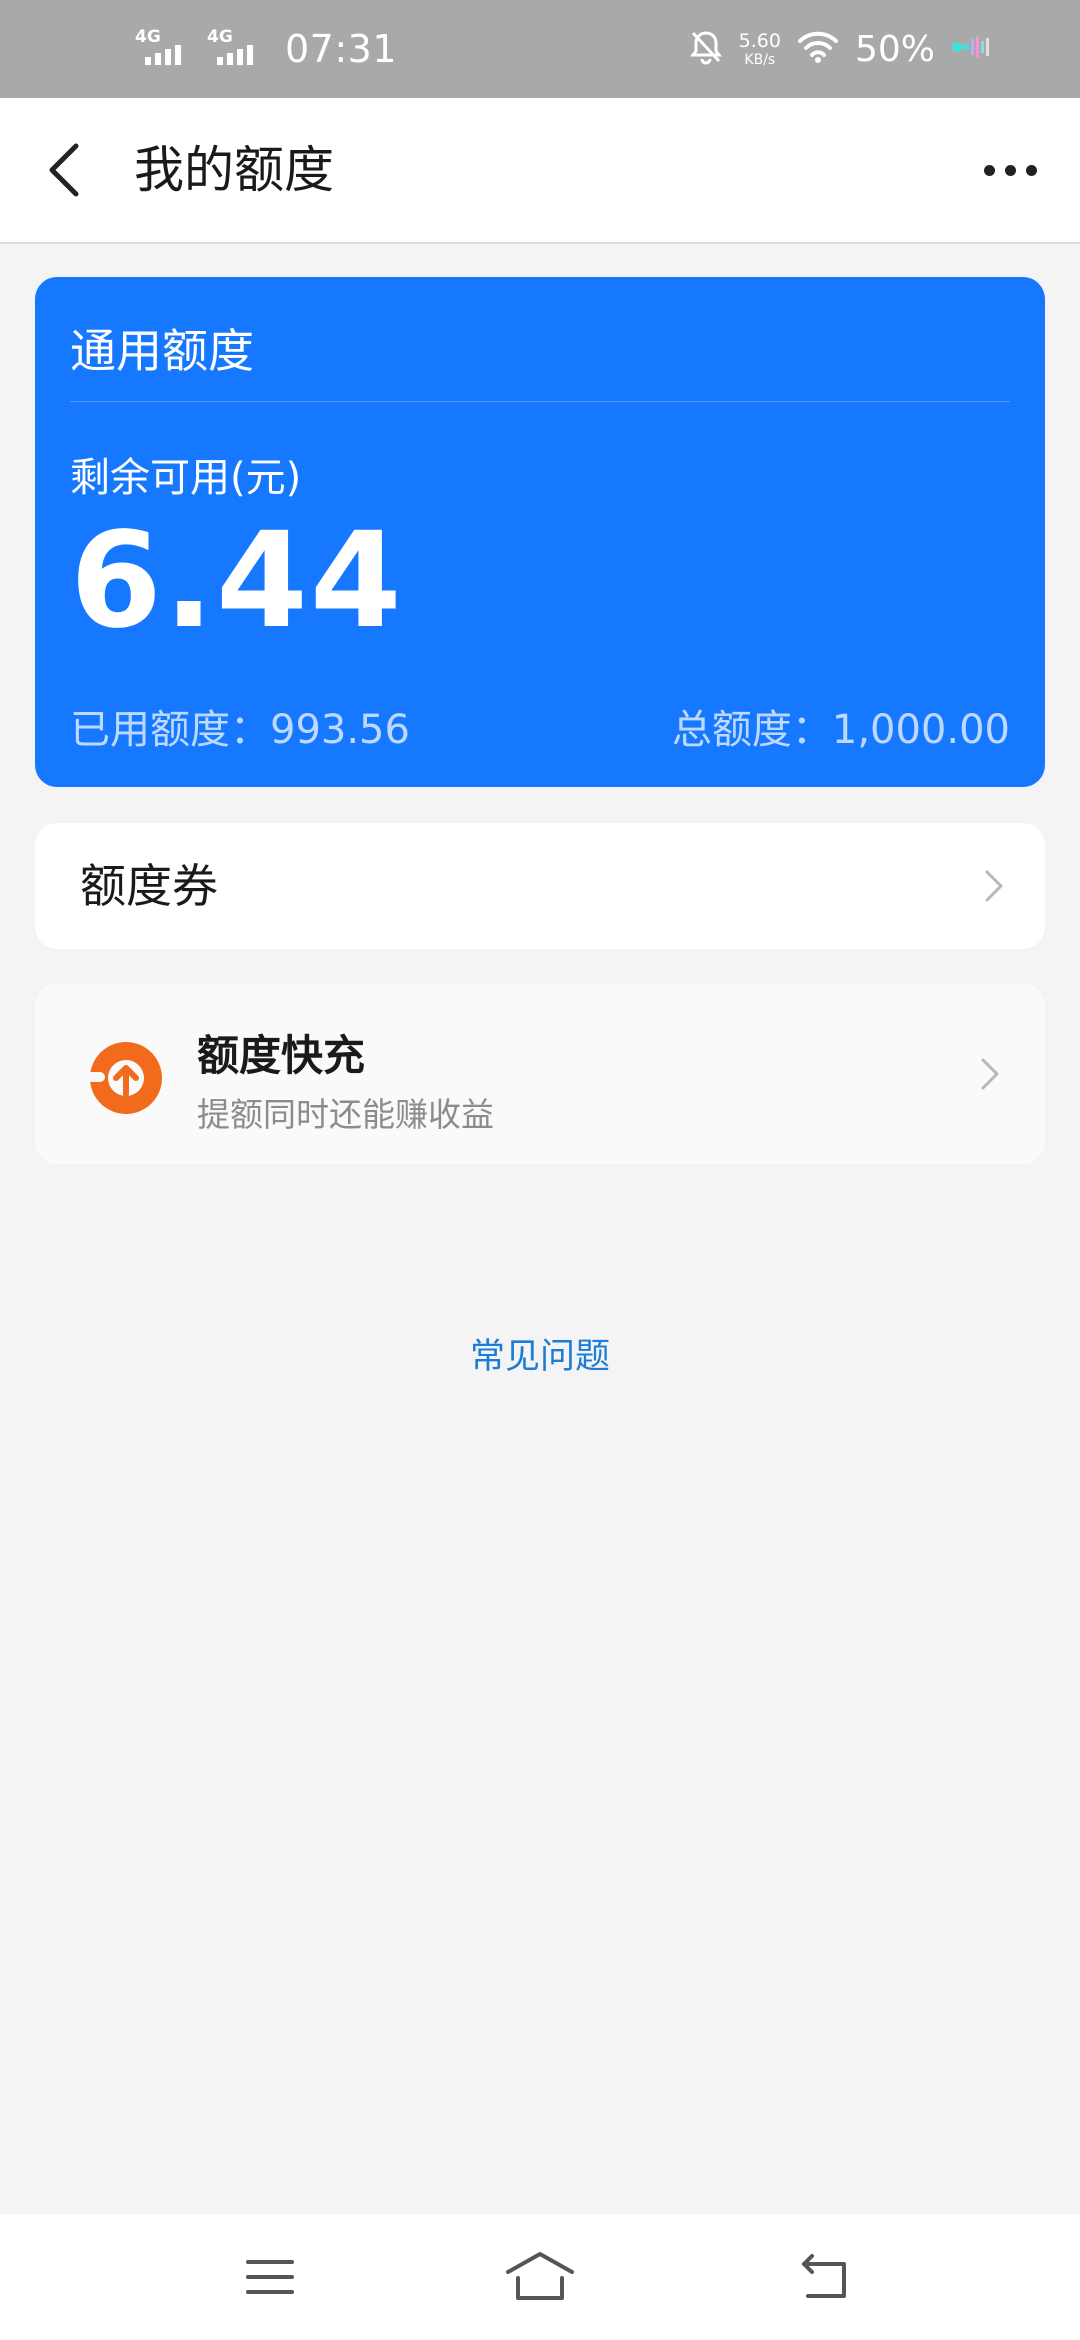  I want to click on nav-menu-button, so click(270, 2277).